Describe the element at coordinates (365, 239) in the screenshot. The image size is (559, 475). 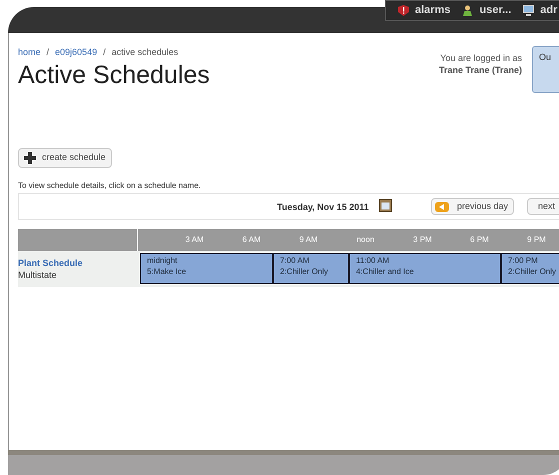
I see `hour-label: noon` at that location.